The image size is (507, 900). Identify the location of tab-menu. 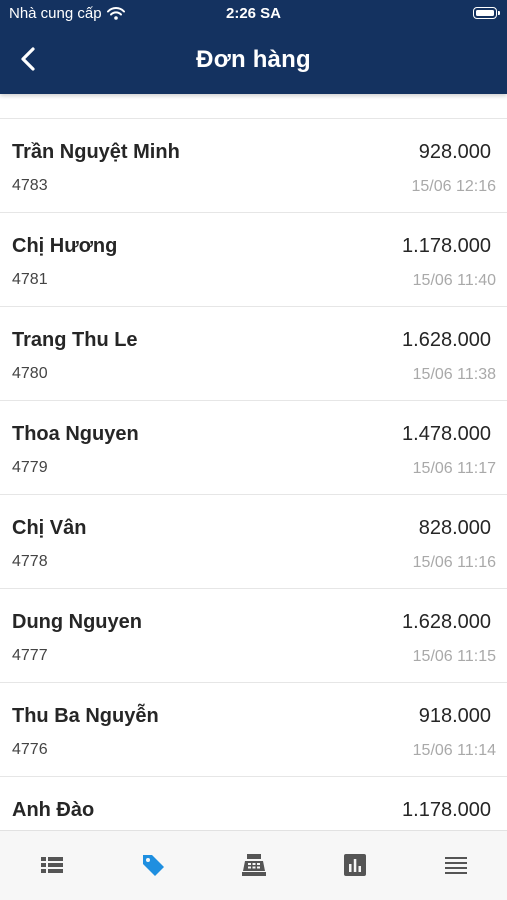
(456, 865).